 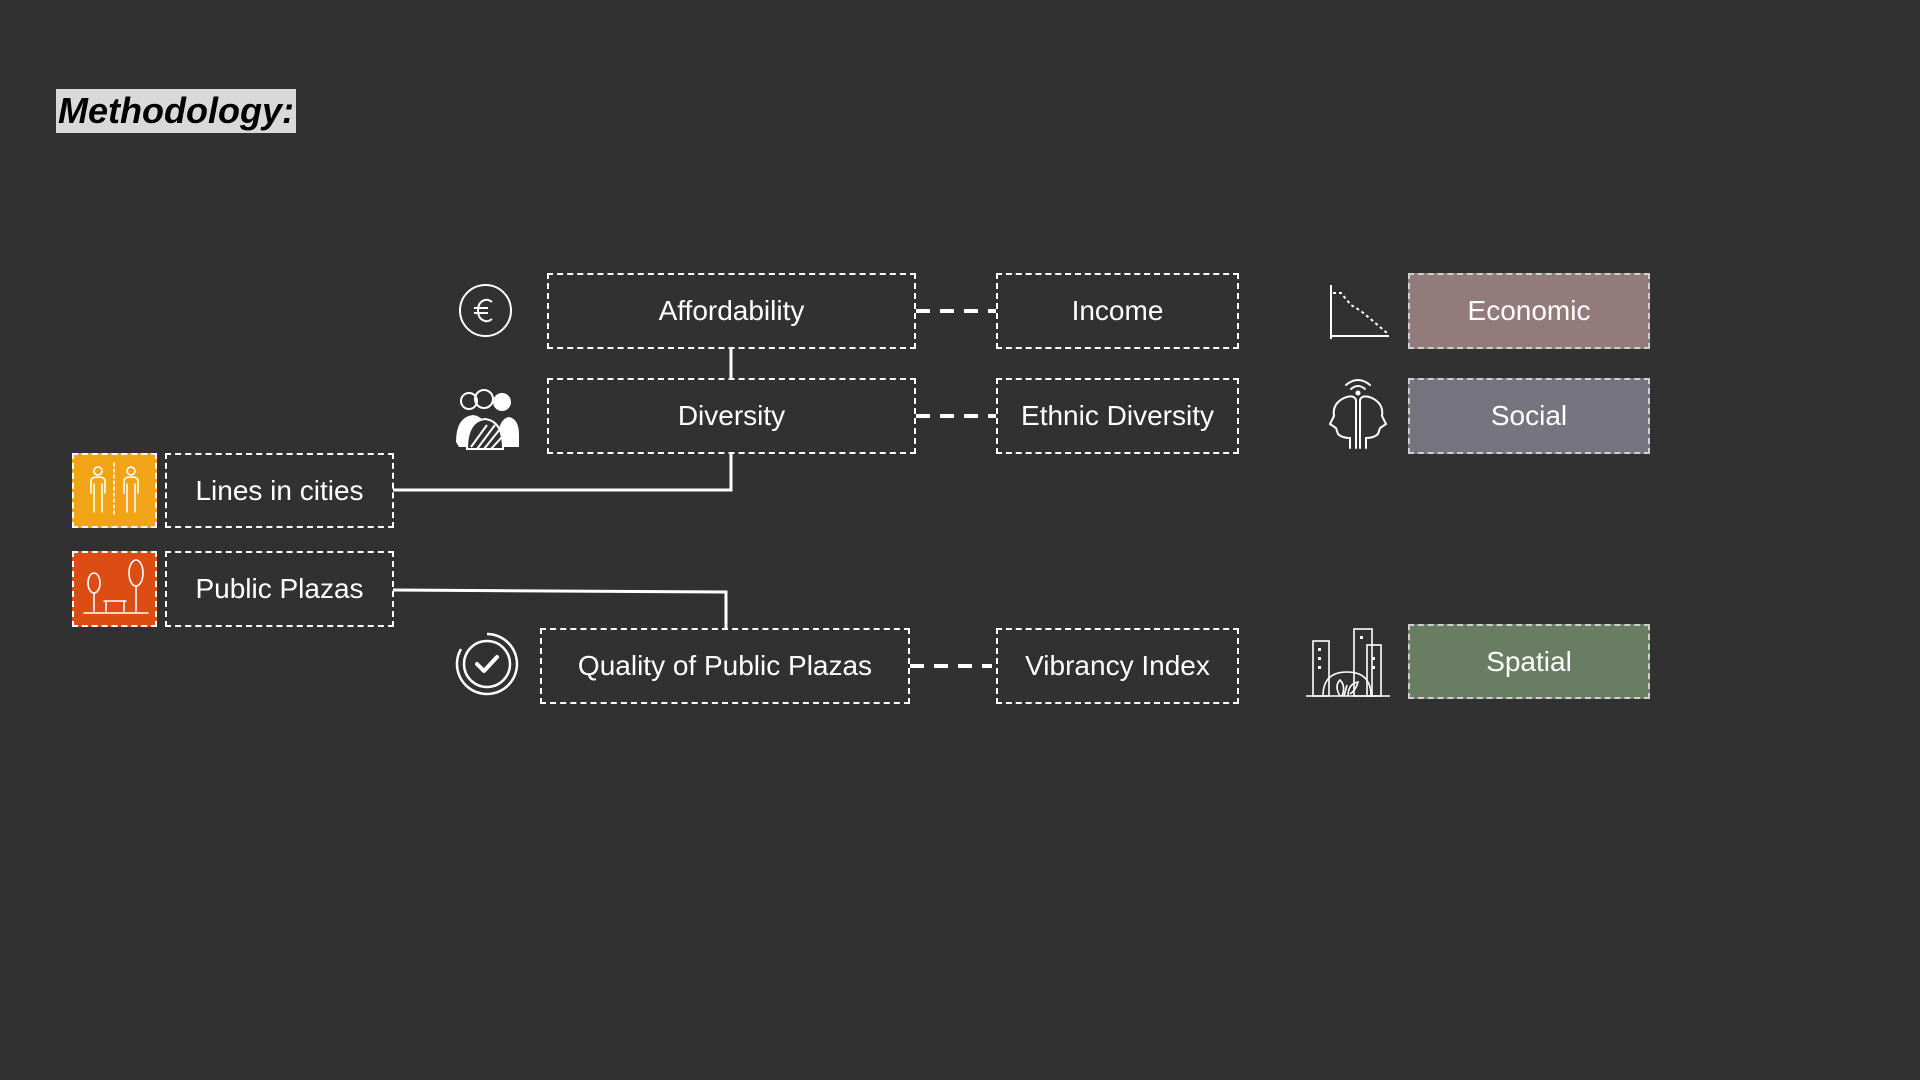 What do you see at coordinates (1117, 416) in the screenshot?
I see `ethnic-diversity-box: Ethnic Diversity` at bounding box center [1117, 416].